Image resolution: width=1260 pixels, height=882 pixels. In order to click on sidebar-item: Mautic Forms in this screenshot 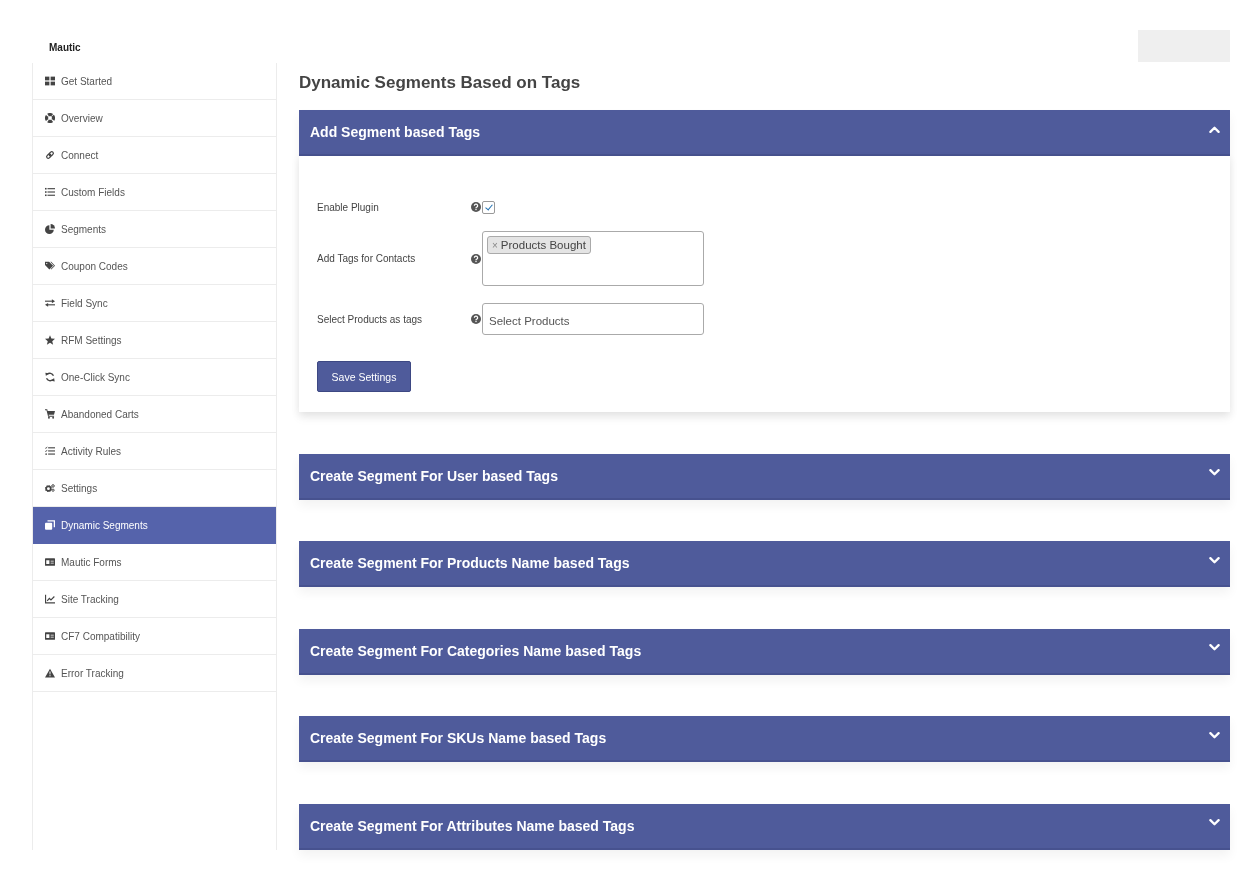, I will do `click(154, 562)`.